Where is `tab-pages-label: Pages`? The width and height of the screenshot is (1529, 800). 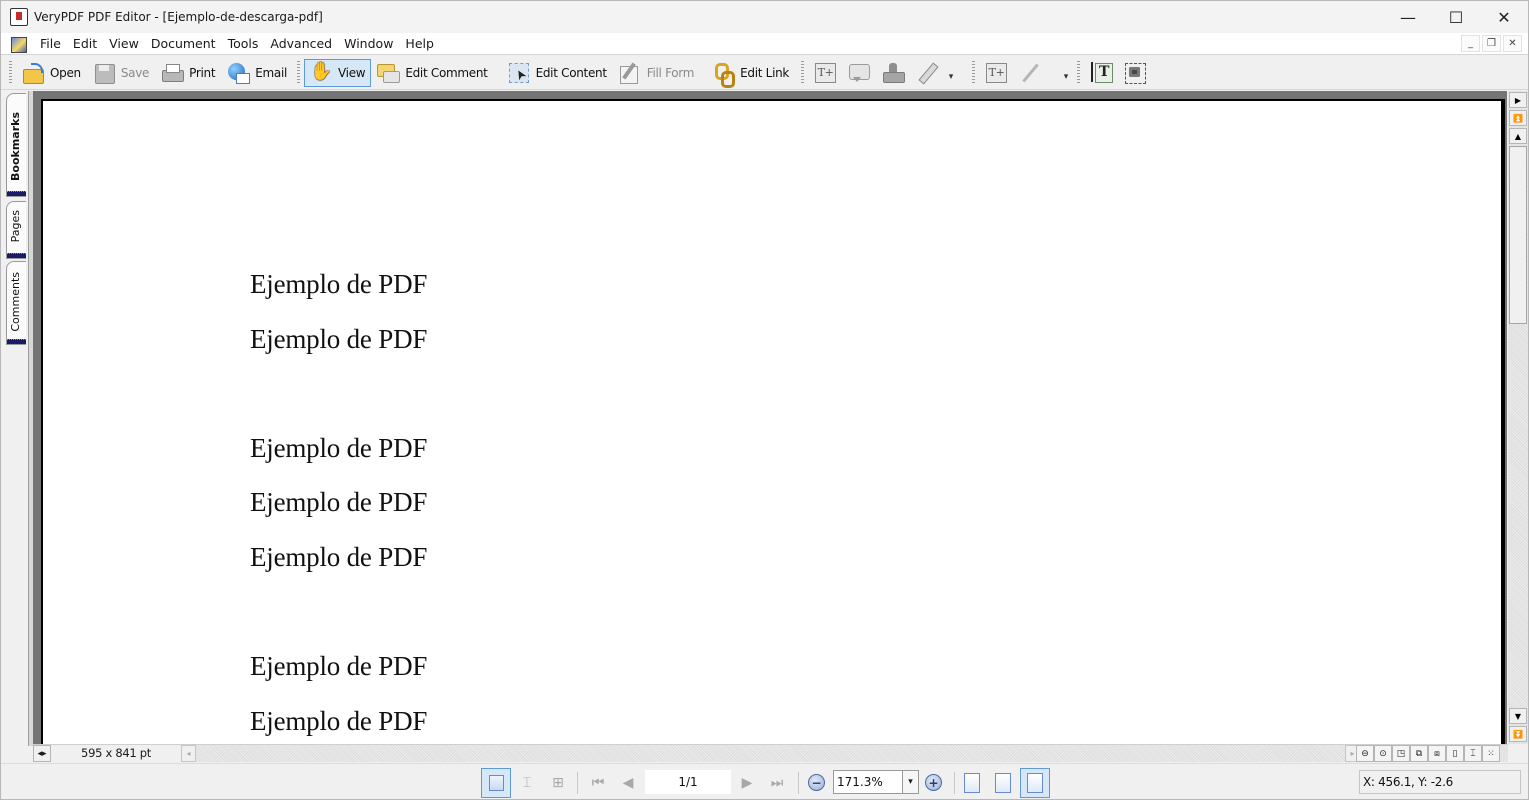 tab-pages-label: Pages is located at coordinates (15, 226).